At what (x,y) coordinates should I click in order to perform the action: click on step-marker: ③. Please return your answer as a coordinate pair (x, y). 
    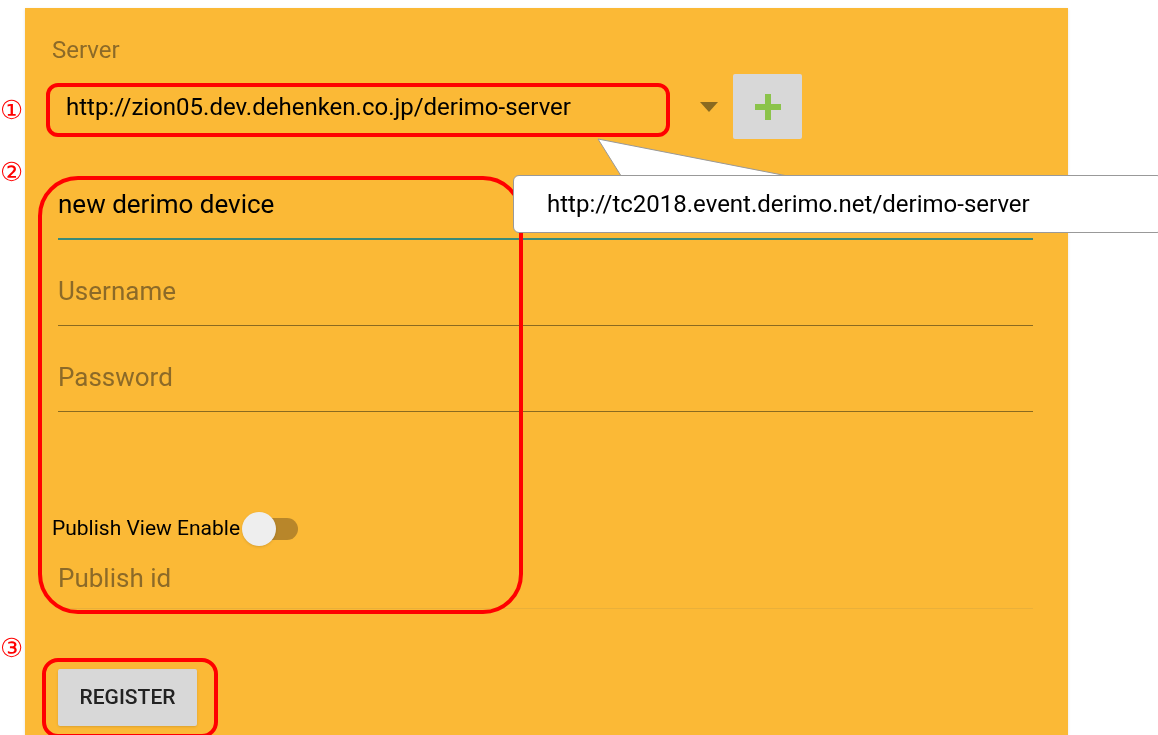
    Looking at the image, I should click on (12, 648).